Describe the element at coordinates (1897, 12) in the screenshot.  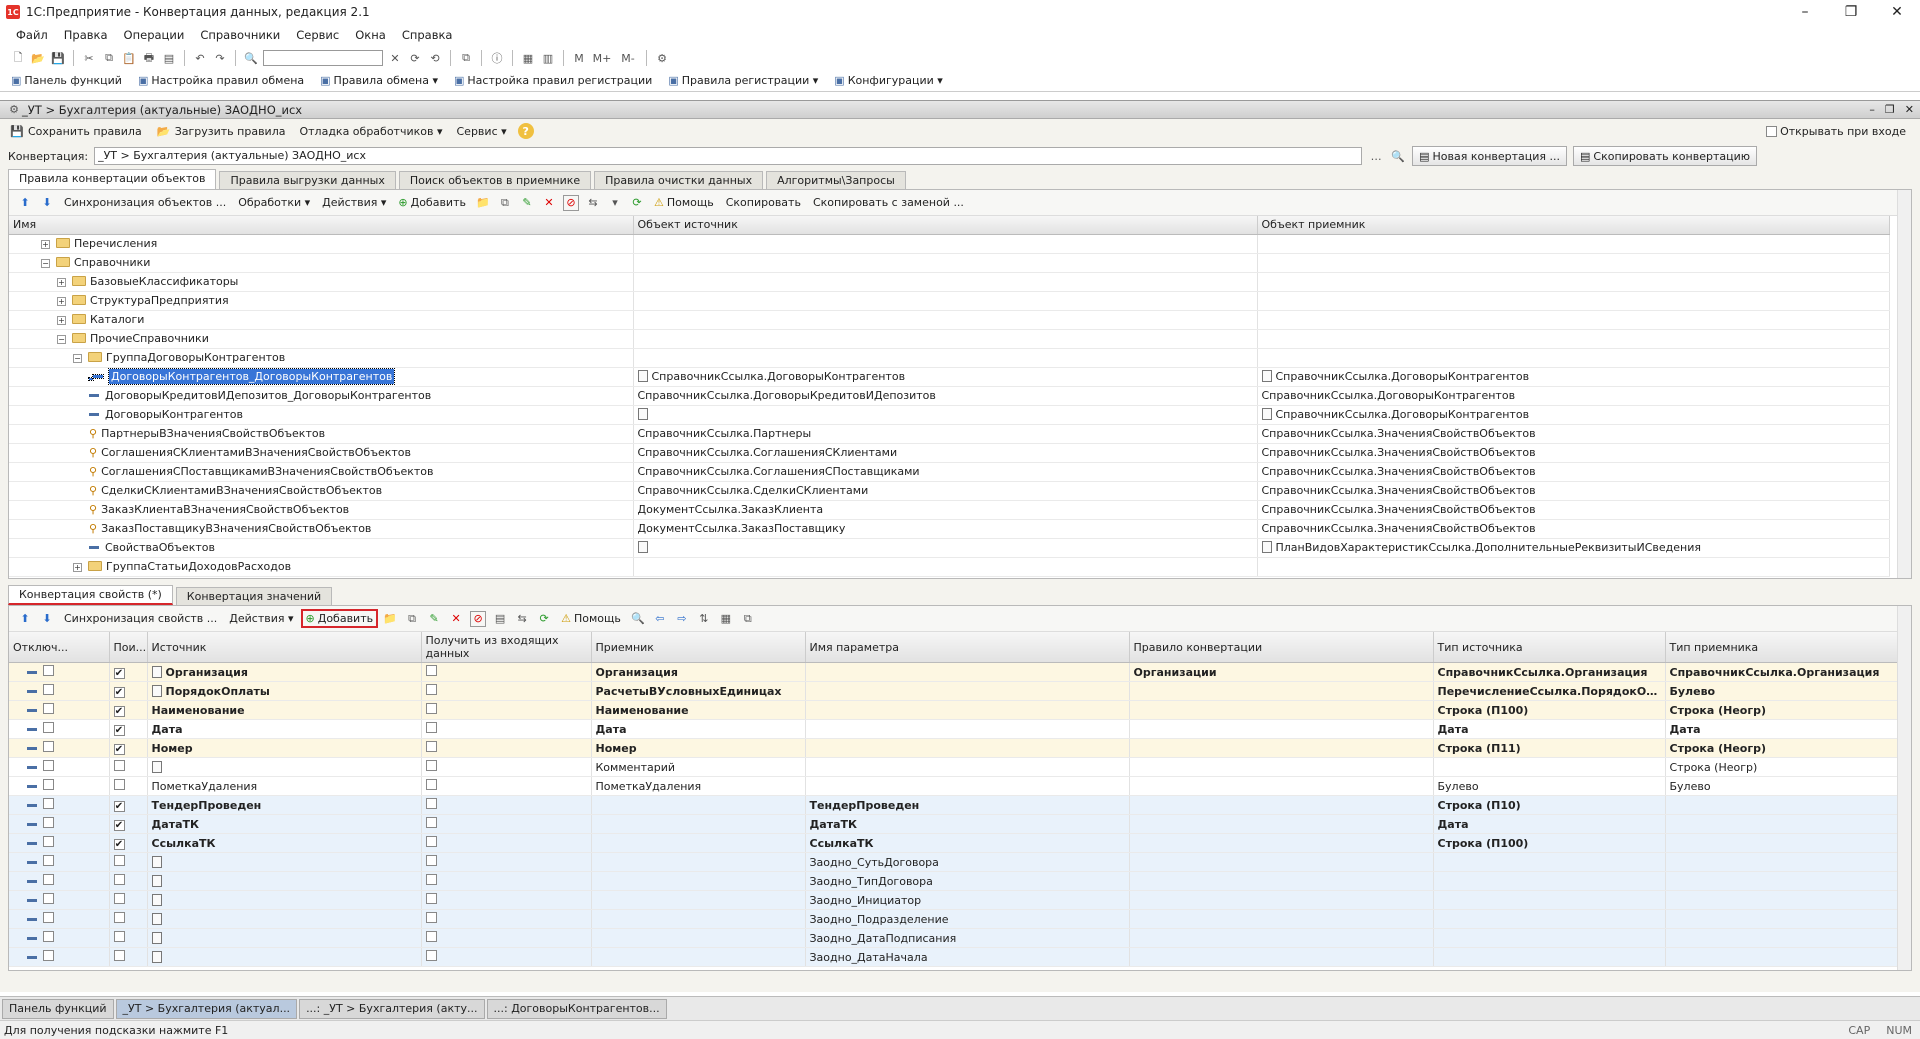
I see `close-icon: ✕` at that location.